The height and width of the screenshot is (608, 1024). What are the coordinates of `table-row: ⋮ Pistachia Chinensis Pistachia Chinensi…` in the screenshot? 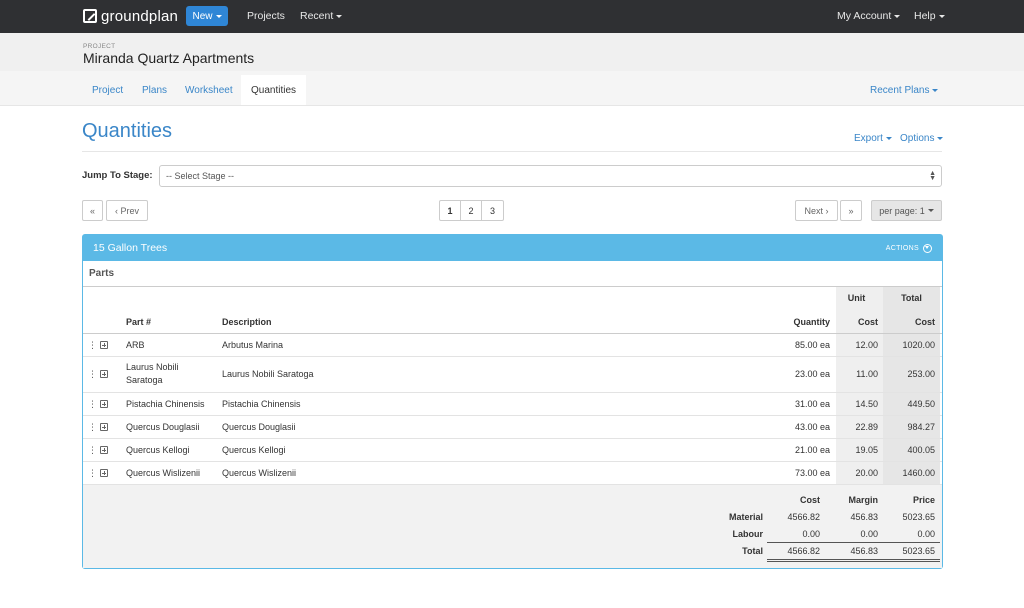 It's located at (512, 404).